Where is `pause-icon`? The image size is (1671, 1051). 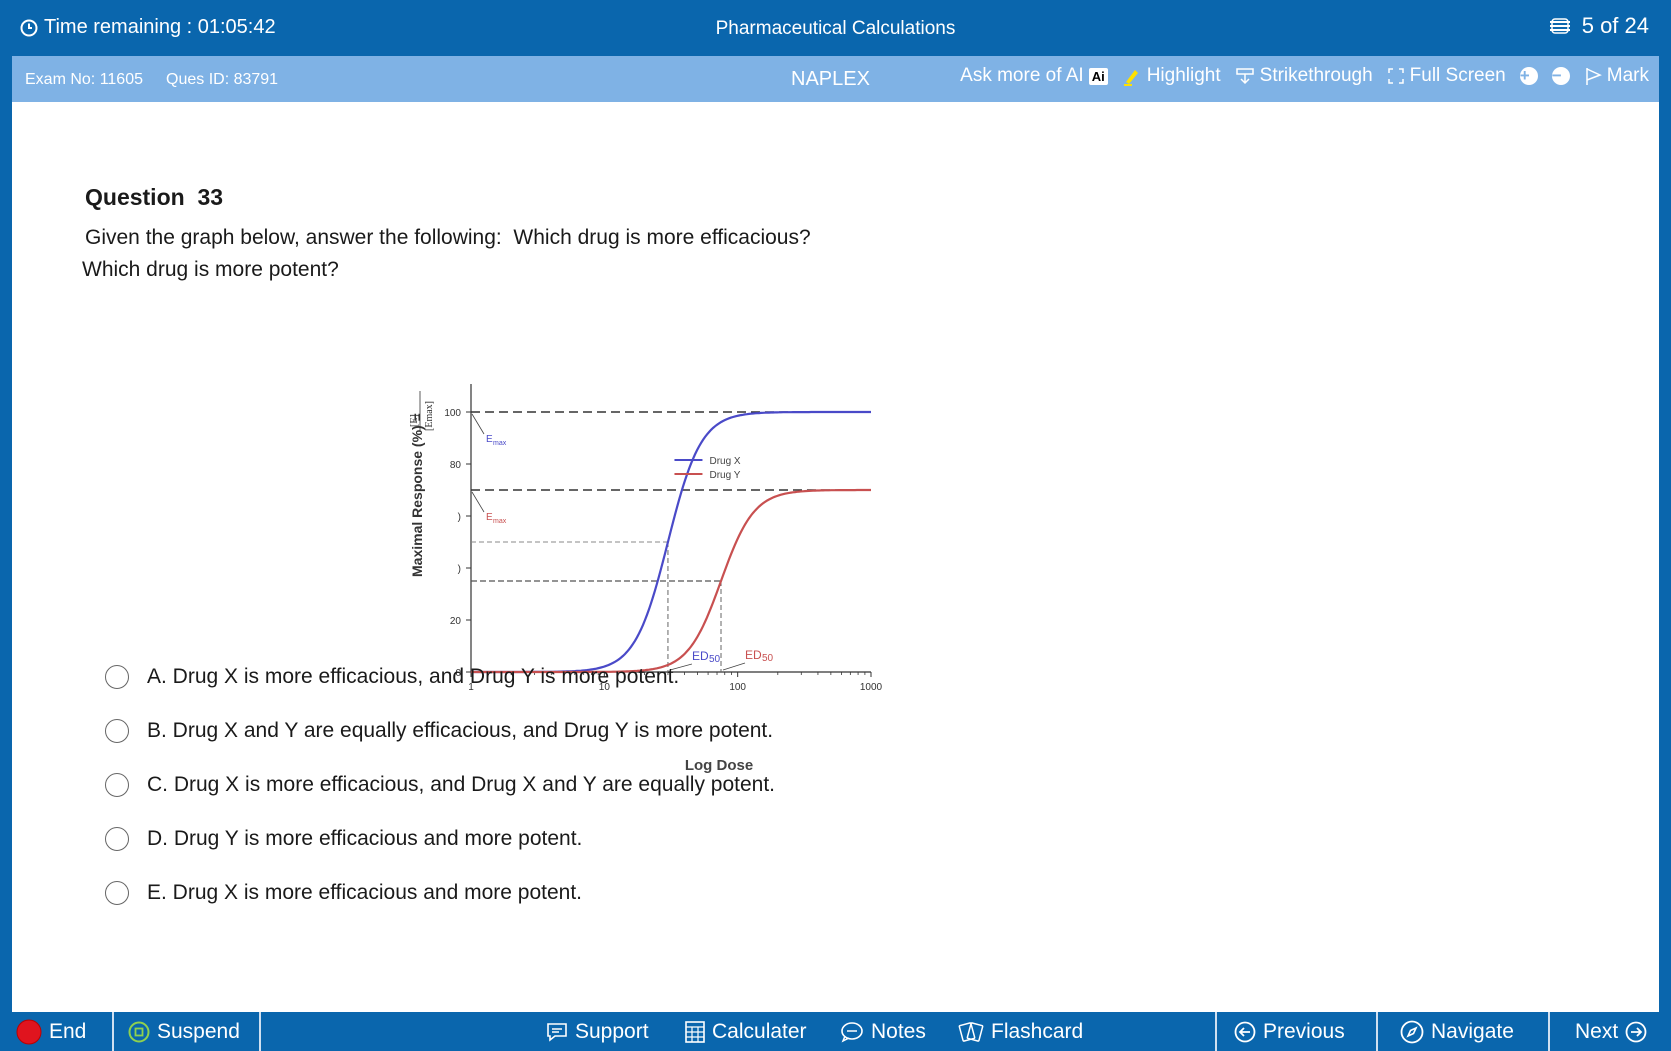
pause-icon is located at coordinates (139, 1031).